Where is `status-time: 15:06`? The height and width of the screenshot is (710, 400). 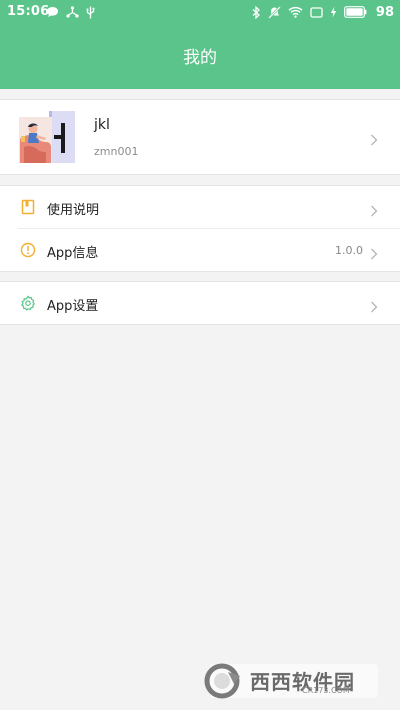
status-time: 15:06 is located at coordinates (28, 11).